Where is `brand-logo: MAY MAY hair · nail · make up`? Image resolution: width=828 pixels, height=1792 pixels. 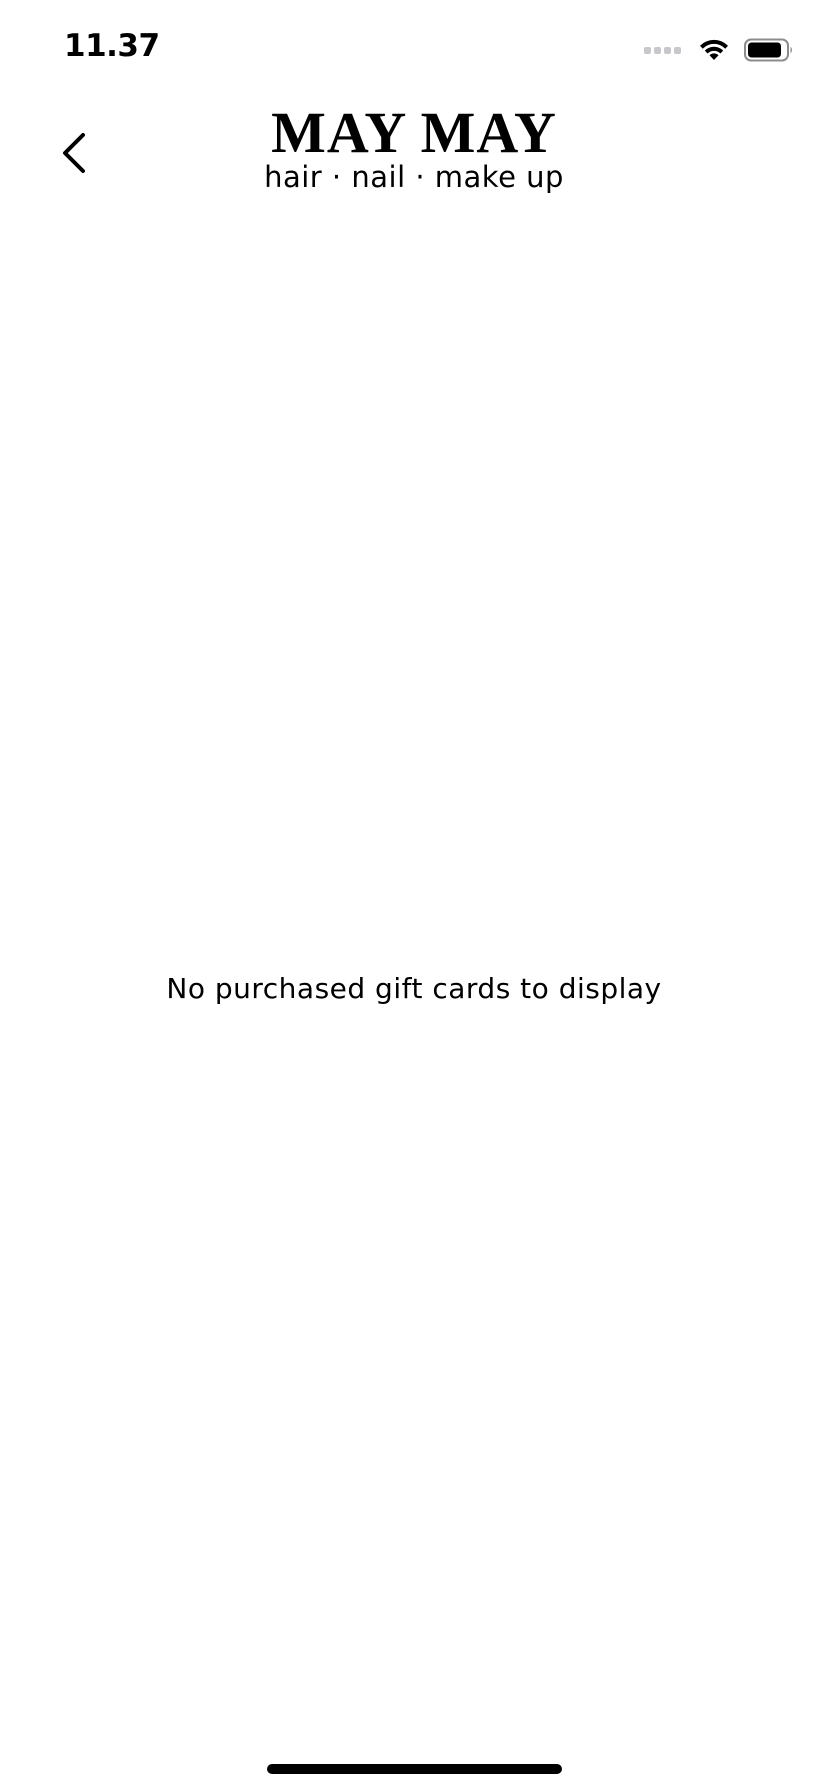 brand-logo: MAY MAY hair · nail · make up is located at coordinates (414, 147).